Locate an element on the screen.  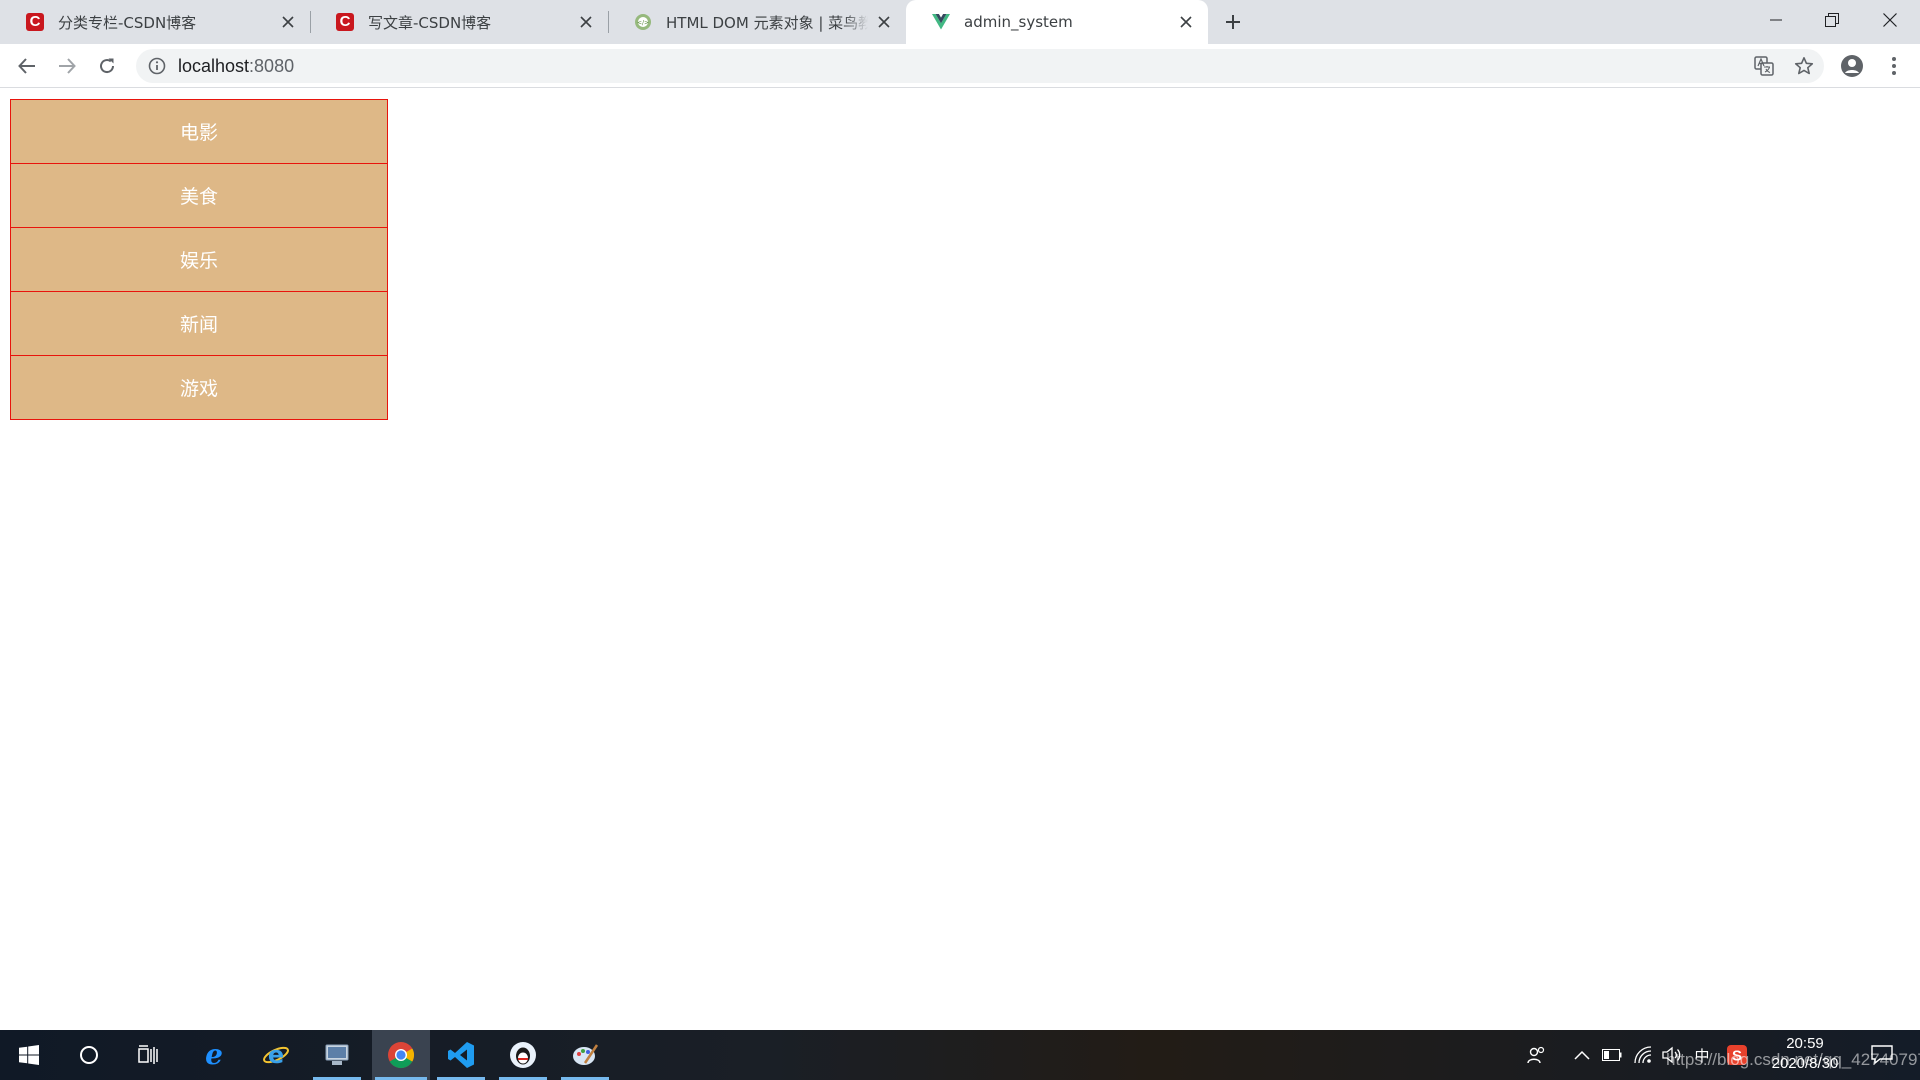
network-button is located at coordinates (1643, 1055).